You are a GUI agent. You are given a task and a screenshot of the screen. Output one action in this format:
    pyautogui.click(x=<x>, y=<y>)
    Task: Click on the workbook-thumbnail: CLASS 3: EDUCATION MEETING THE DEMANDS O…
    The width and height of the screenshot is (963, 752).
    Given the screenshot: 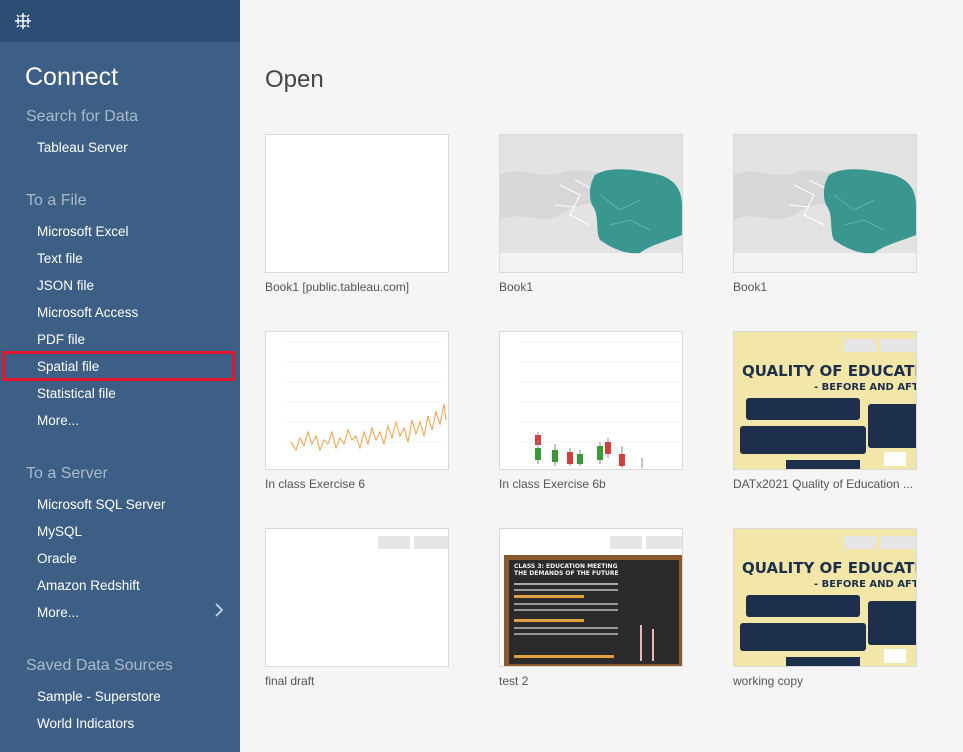 What is the action you would take?
    pyautogui.click(x=591, y=597)
    